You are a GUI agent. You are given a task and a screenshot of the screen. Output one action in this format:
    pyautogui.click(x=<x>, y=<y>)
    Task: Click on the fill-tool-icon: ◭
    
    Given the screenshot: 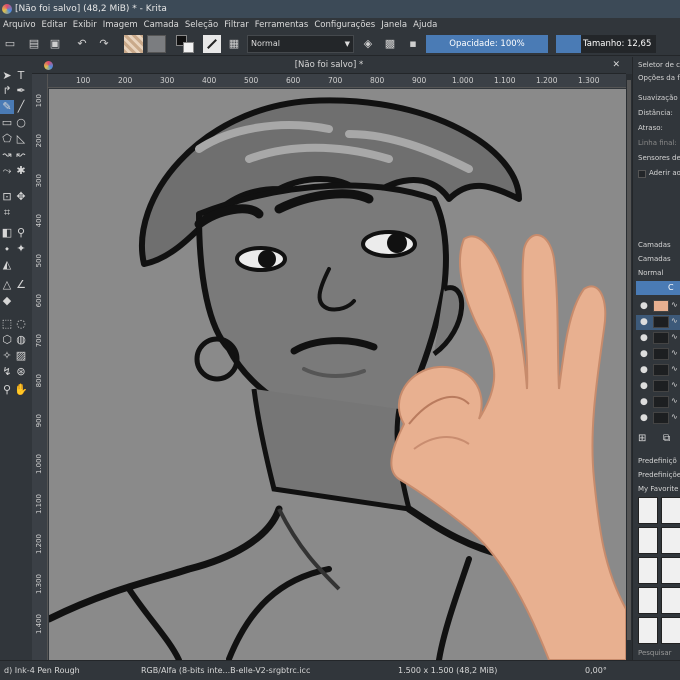 What is the action you would take?
    pyautogui.click(x=7, y=265)
    